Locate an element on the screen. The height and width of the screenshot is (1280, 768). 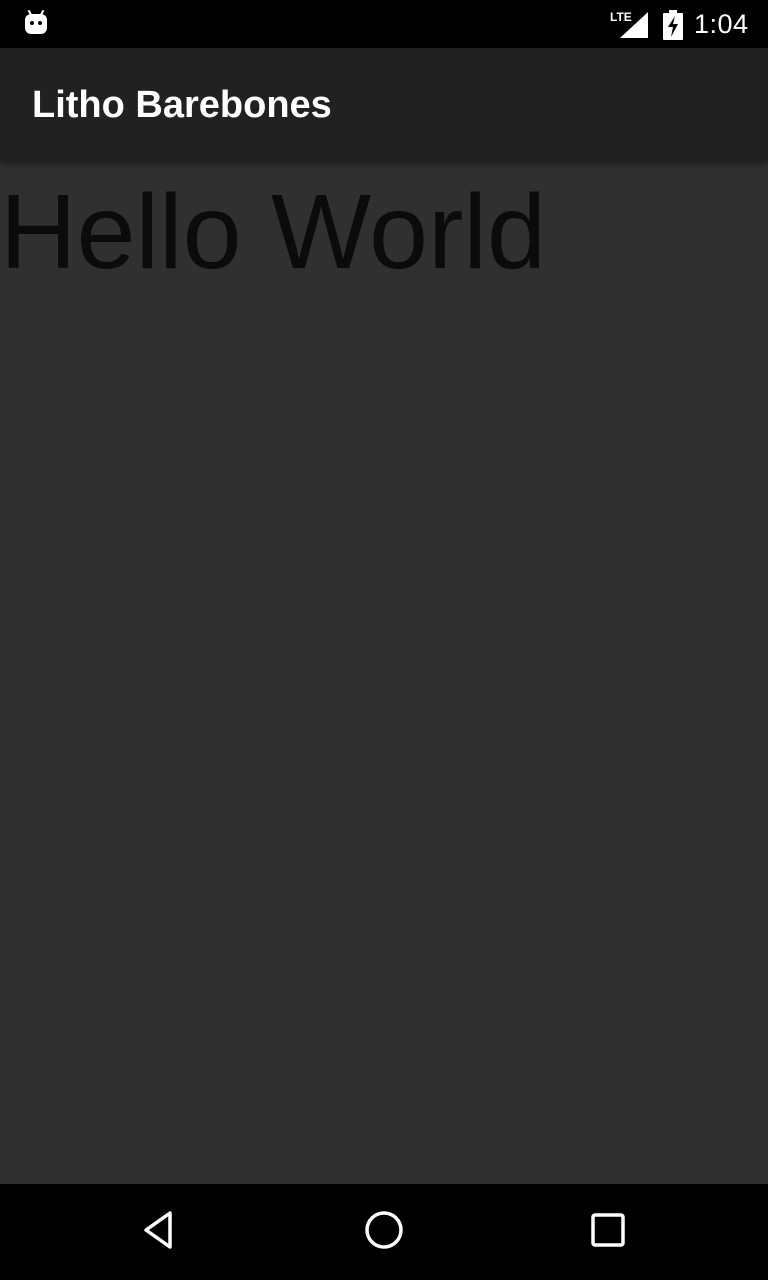
app-title: Litho Barebones is located at coordinates (182, 105).